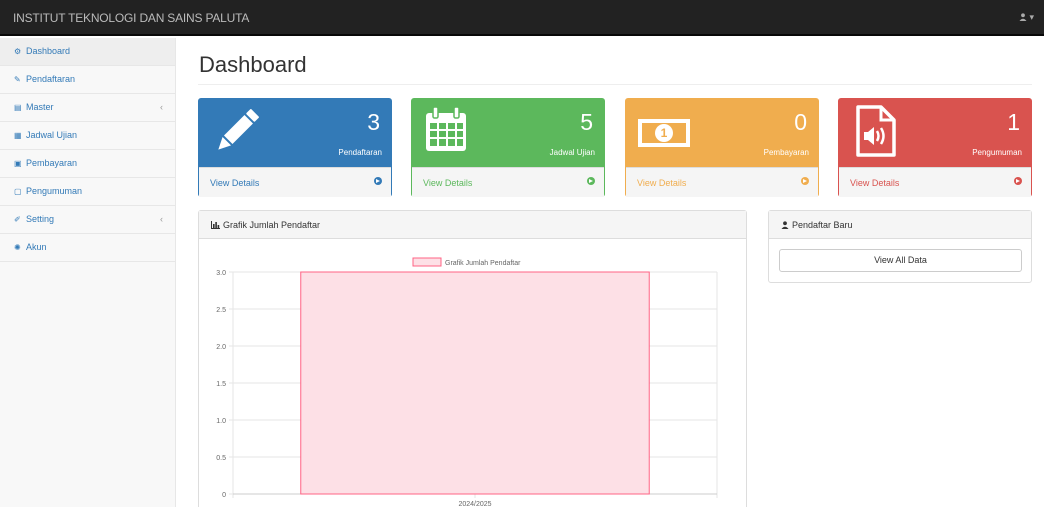 The image size is (1044, 507). What do you see at coordinates (508, 133) in the screenshot?
I see `stat-card-header: 5 Jadwal Ujian` at bounding box center [508, 133].